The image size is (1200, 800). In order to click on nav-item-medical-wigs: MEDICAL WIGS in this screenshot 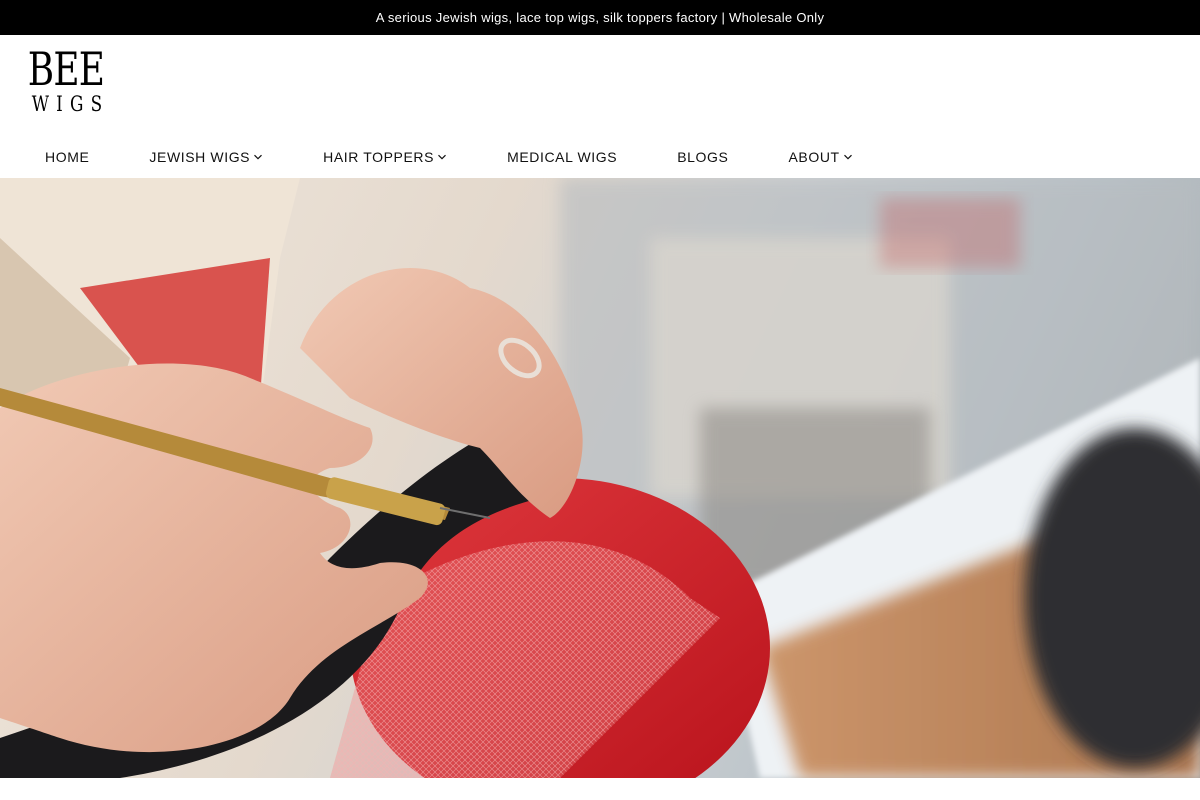, I will do `click(572, 157)`.